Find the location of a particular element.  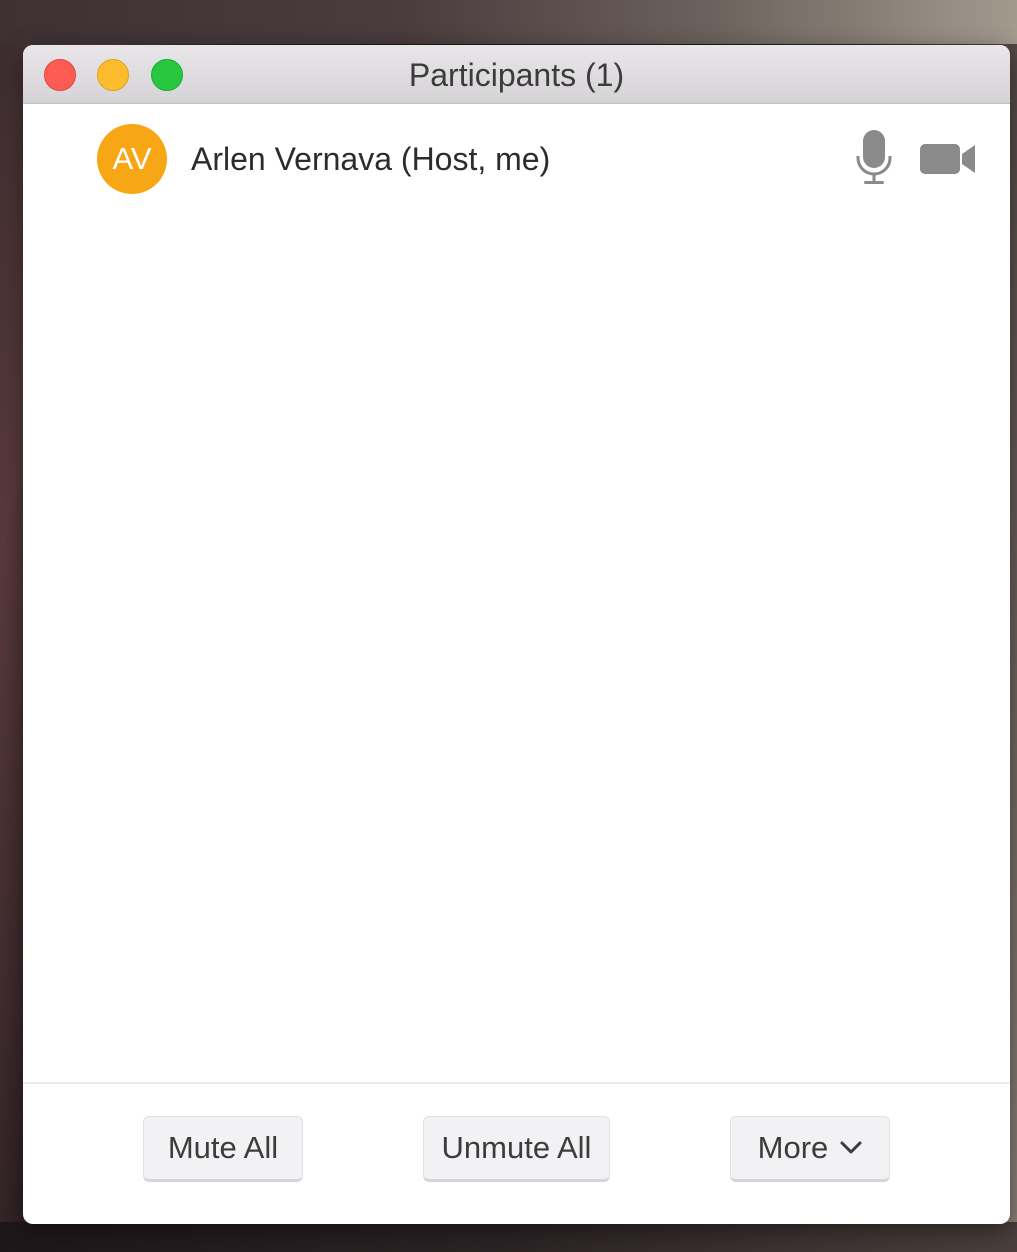

mute-all-label: Mute All is located at coordinates (223, 1147).